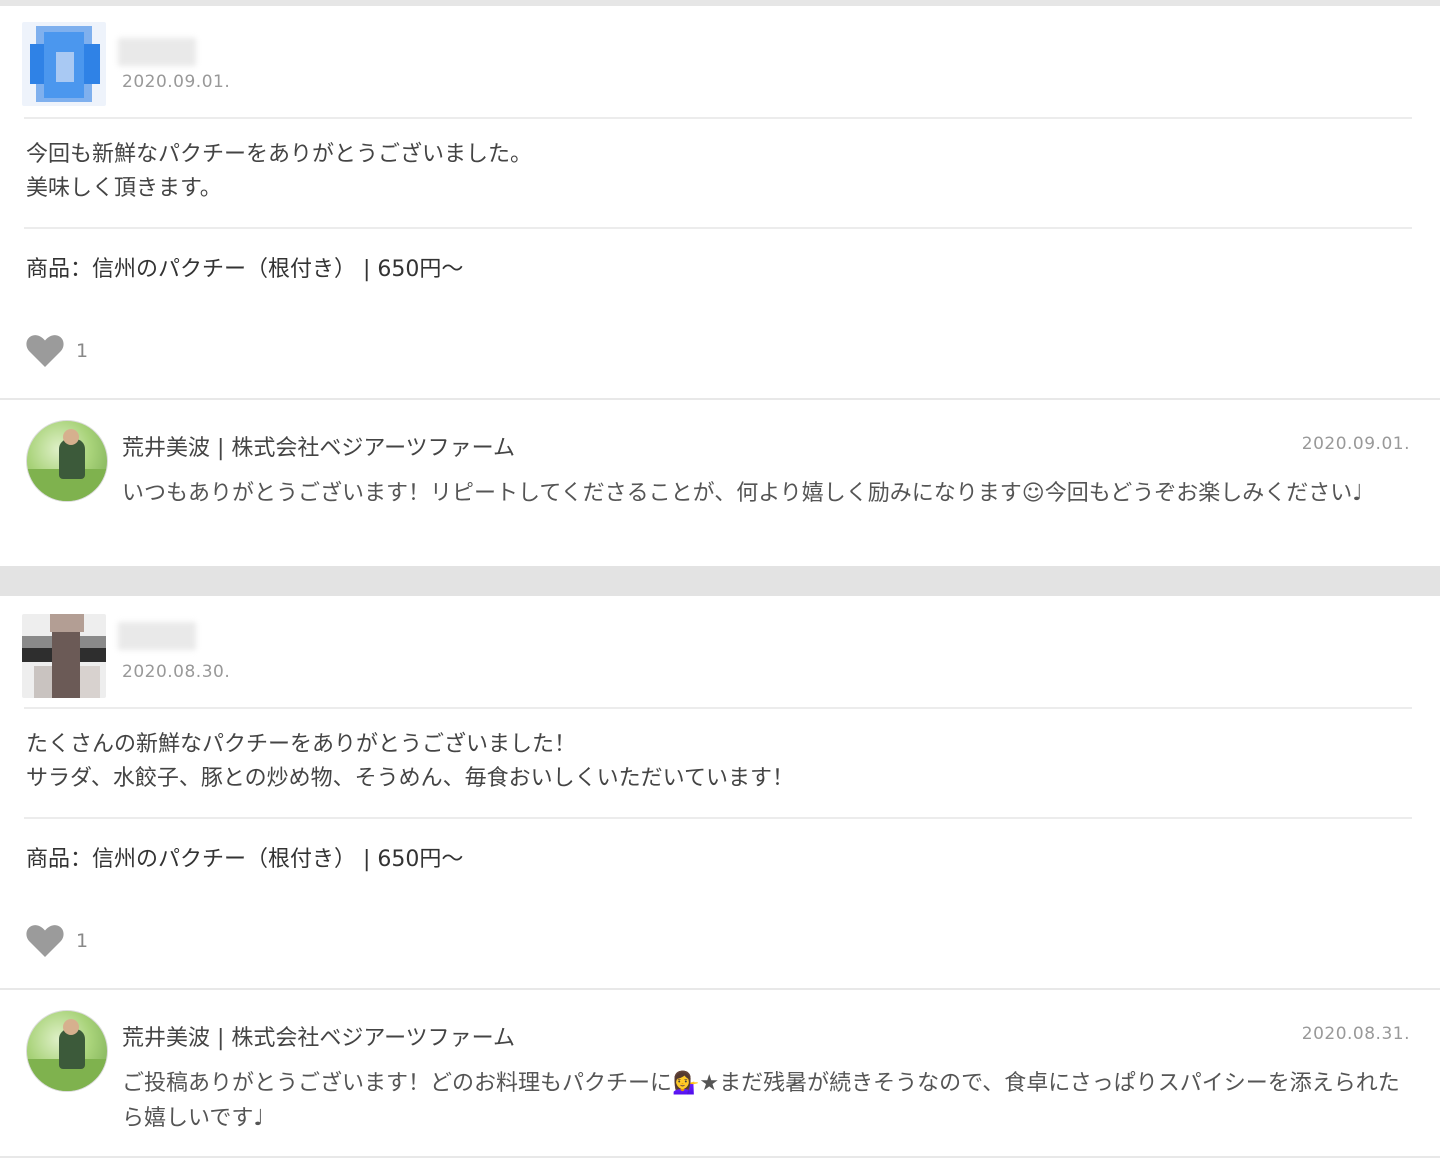  What do you see at coordinates (410, 778) in the screenshot?
I see `review-body-line: サラダ、水餃子、豚との炒め物、そうめん、毎食おいしくいただいています！` at bounding box center [410, 778].